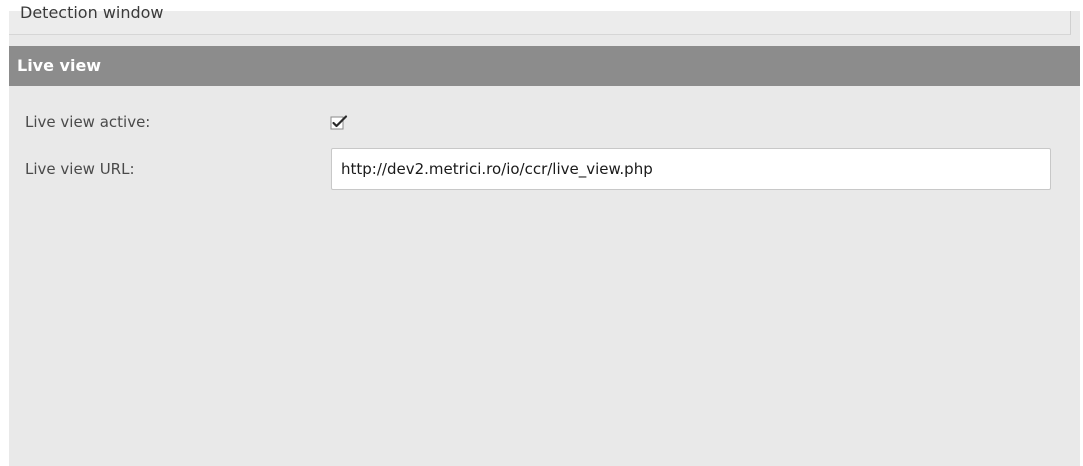  Describe the element at coordinates (544, 66) in the screenshot. I see `section-header-live-view: Live view` at that location.